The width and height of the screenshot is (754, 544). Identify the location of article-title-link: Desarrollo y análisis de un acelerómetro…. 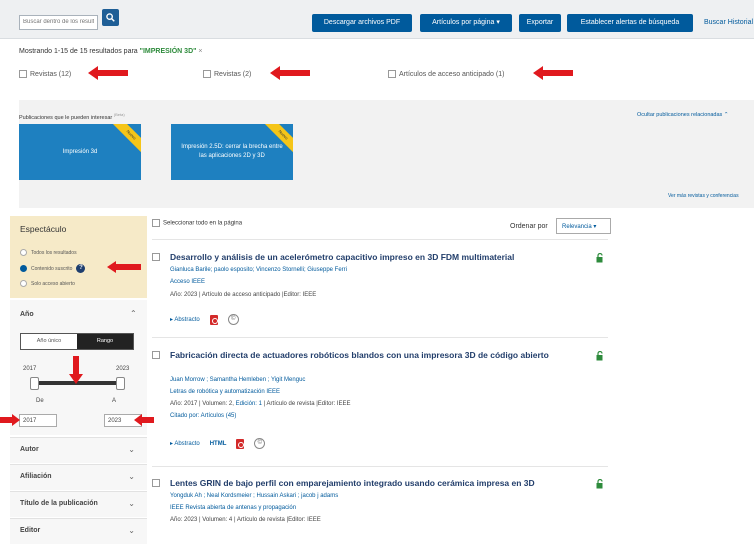
(372, 257).